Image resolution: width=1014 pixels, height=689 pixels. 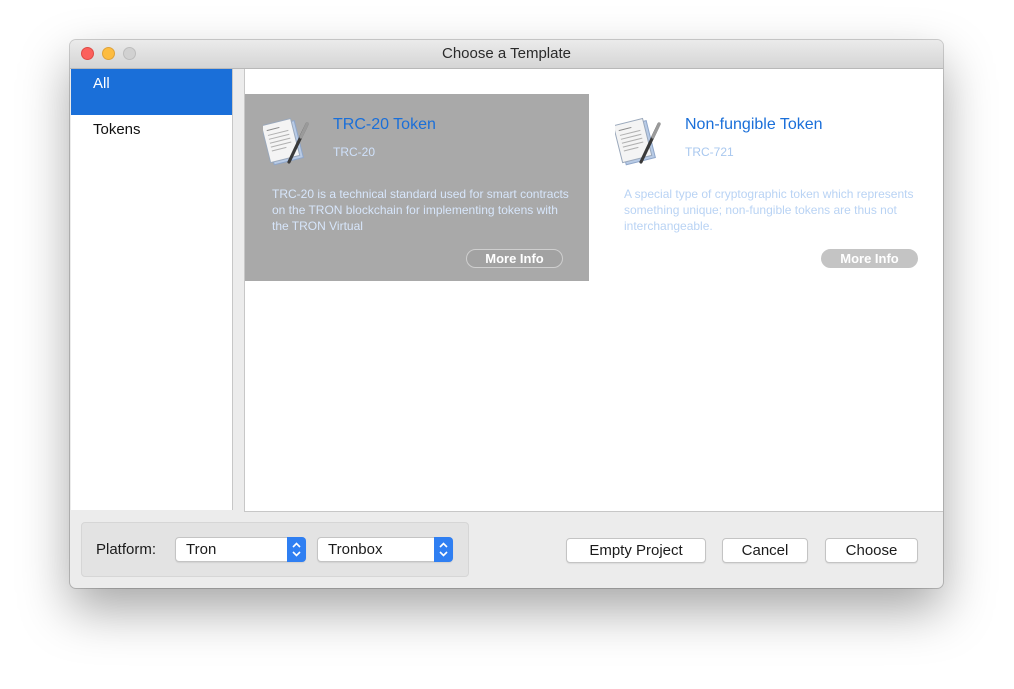 What do you see at coordinates (152, 289) in the screenshot?
I see `category-sidebar: All Tokens` at bounding box center [152, 289].